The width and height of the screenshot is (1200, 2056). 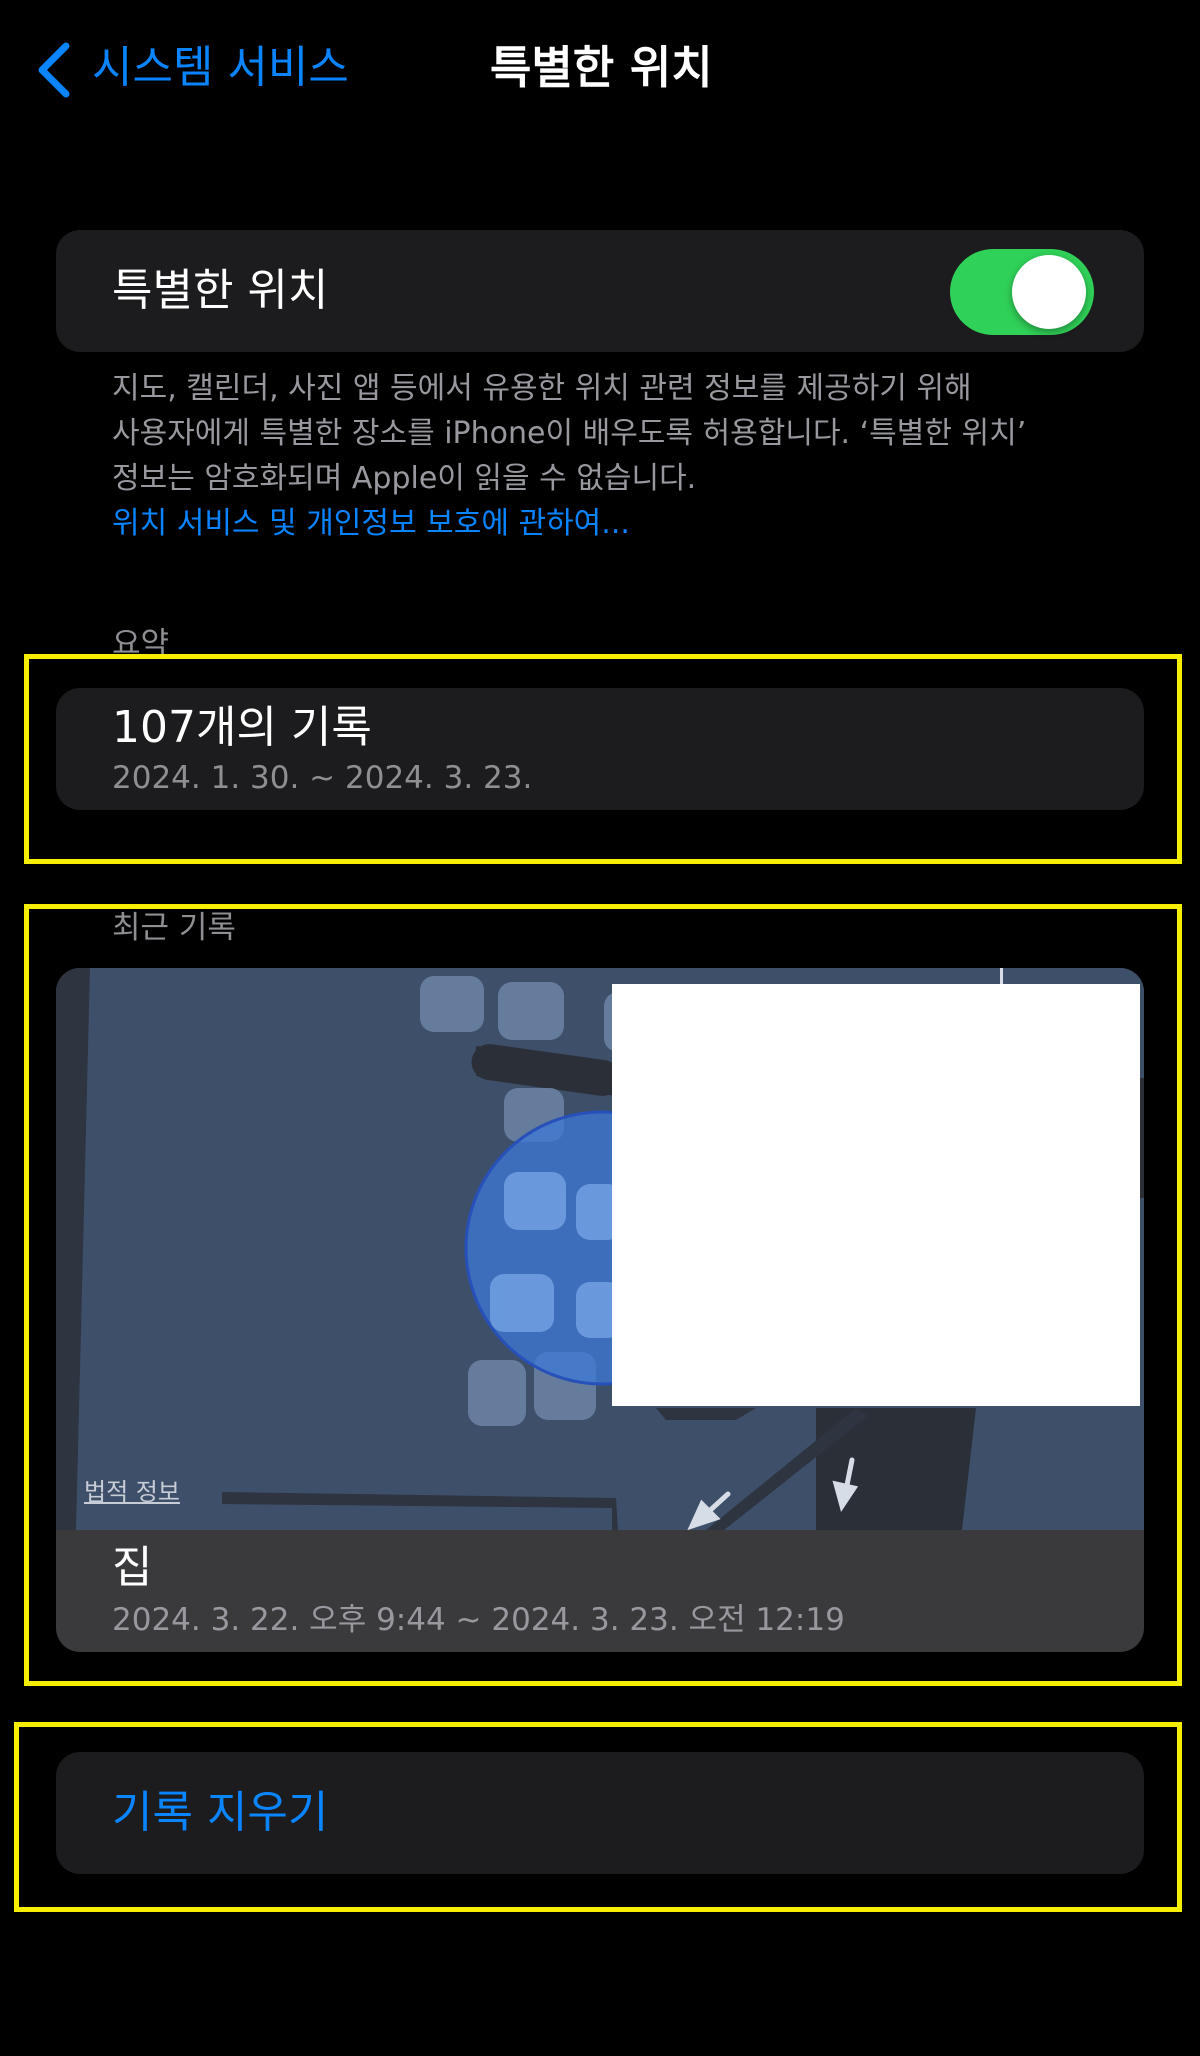 What do you see at coordinates (242, 727) in the screenshot?
I see `summary-title: 107개의 기록` at bounding box center [242, 727].